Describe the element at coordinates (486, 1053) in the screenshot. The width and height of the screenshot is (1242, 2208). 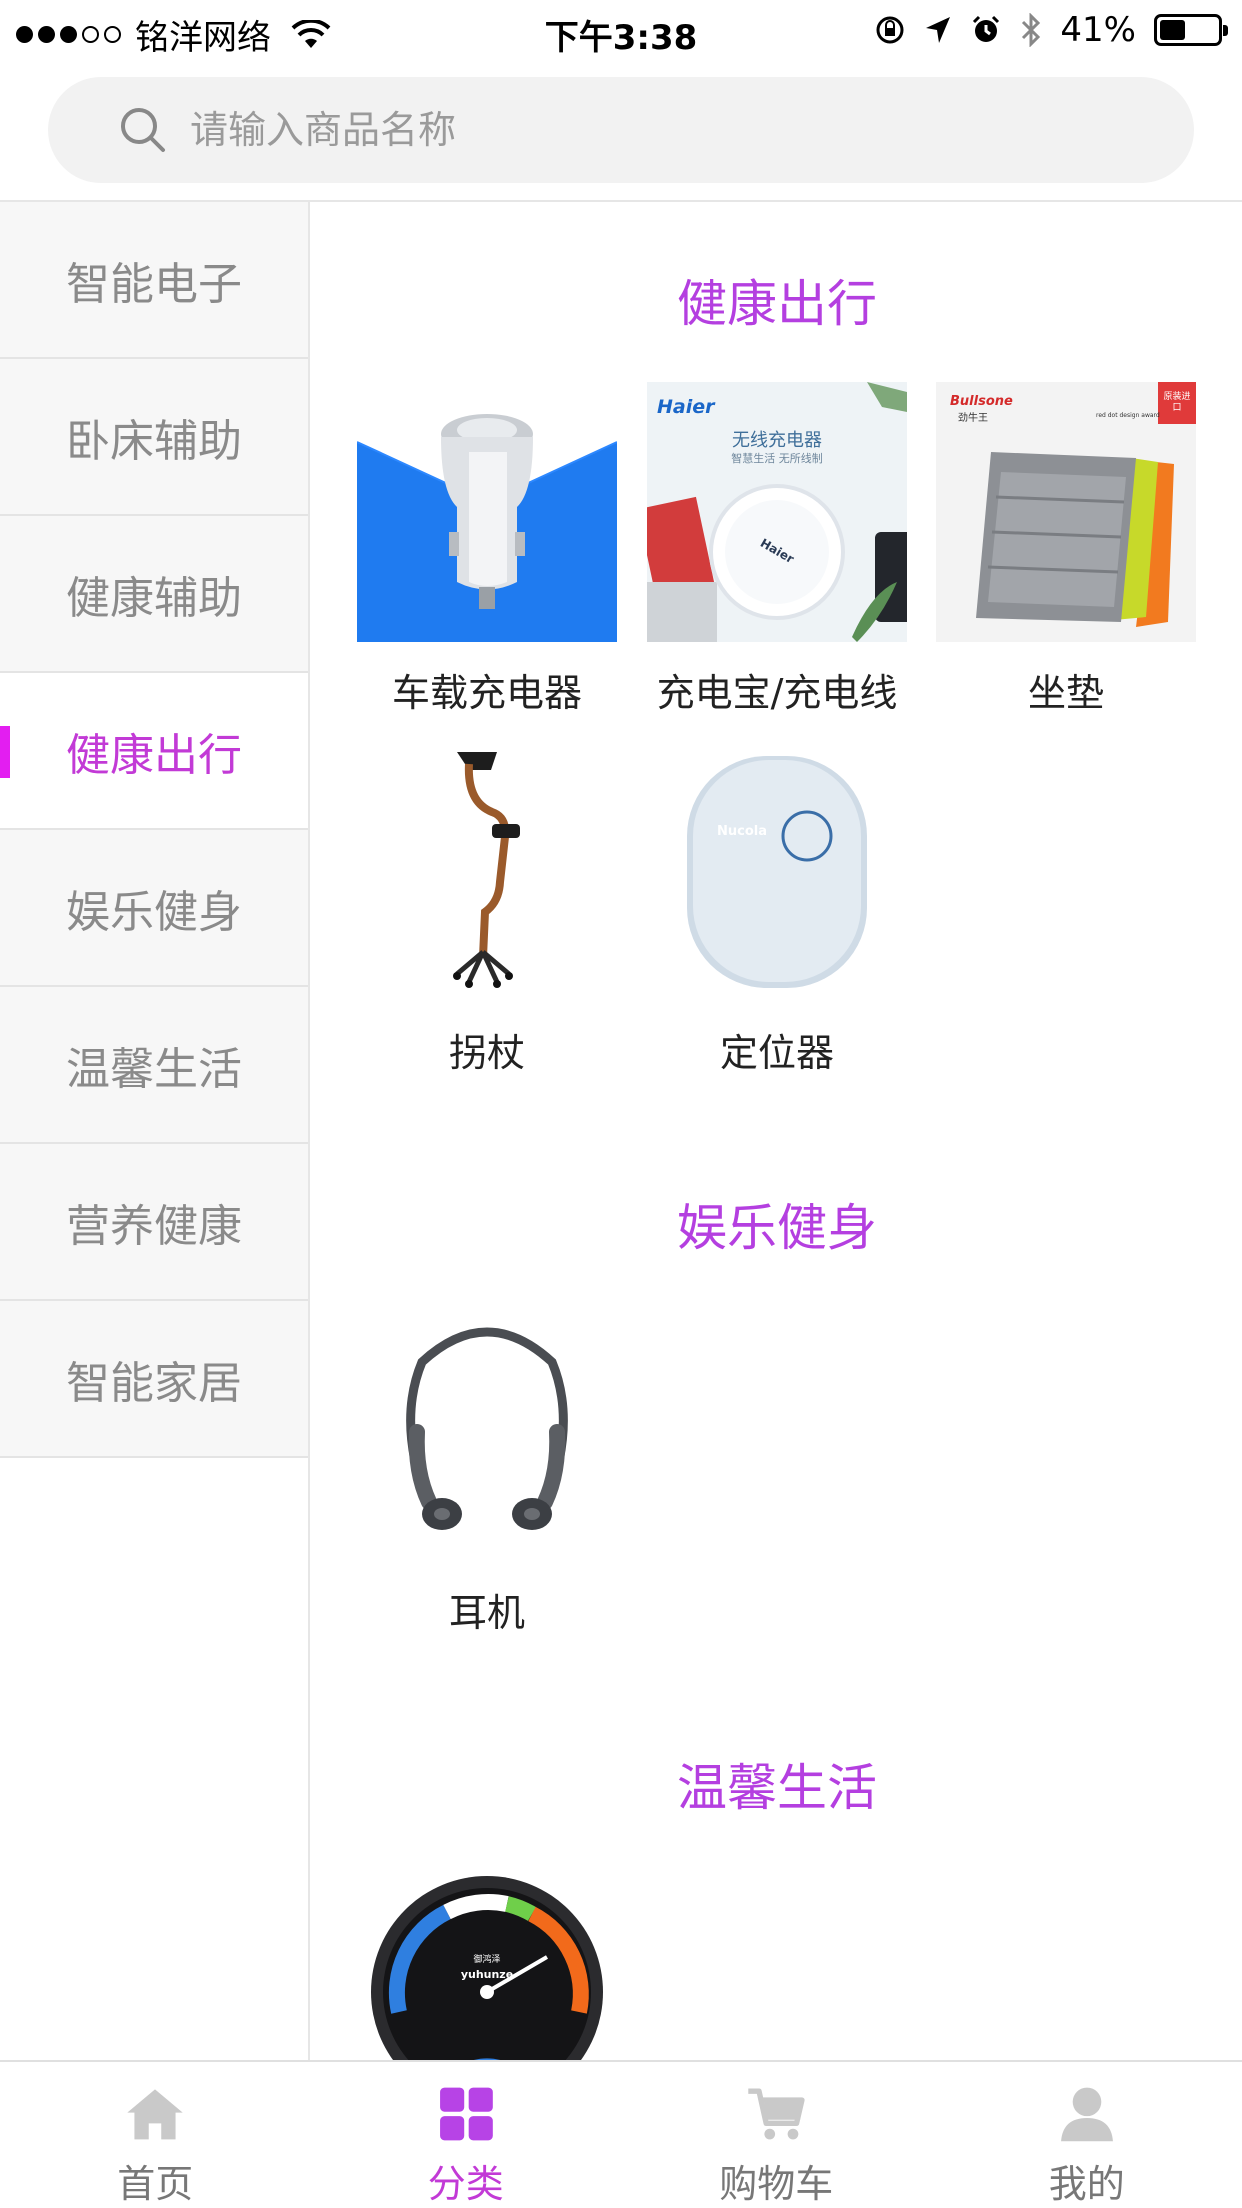
I see `product-name: 拐杖` at that location.